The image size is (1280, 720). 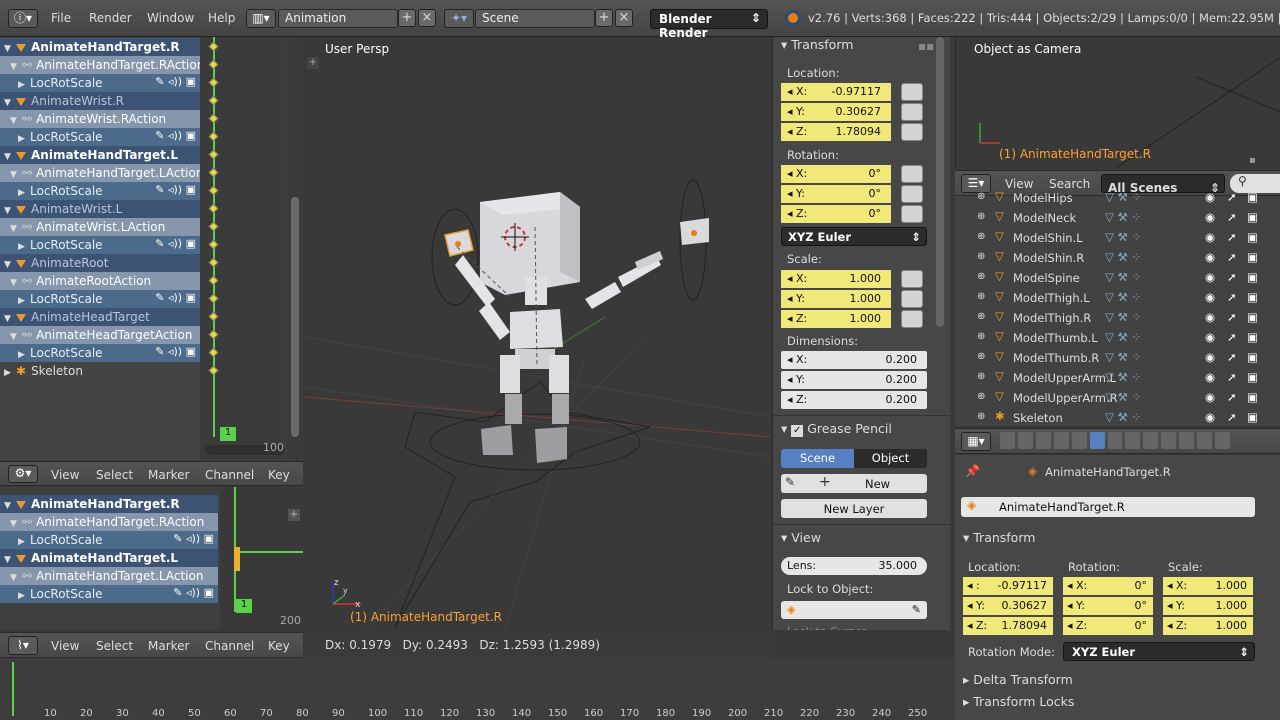 What do you see at coordinates (836, 214) in the screenshot?
I see `rotation-z-field: ◂ Z: 0°` at bounding box center [836, 214].